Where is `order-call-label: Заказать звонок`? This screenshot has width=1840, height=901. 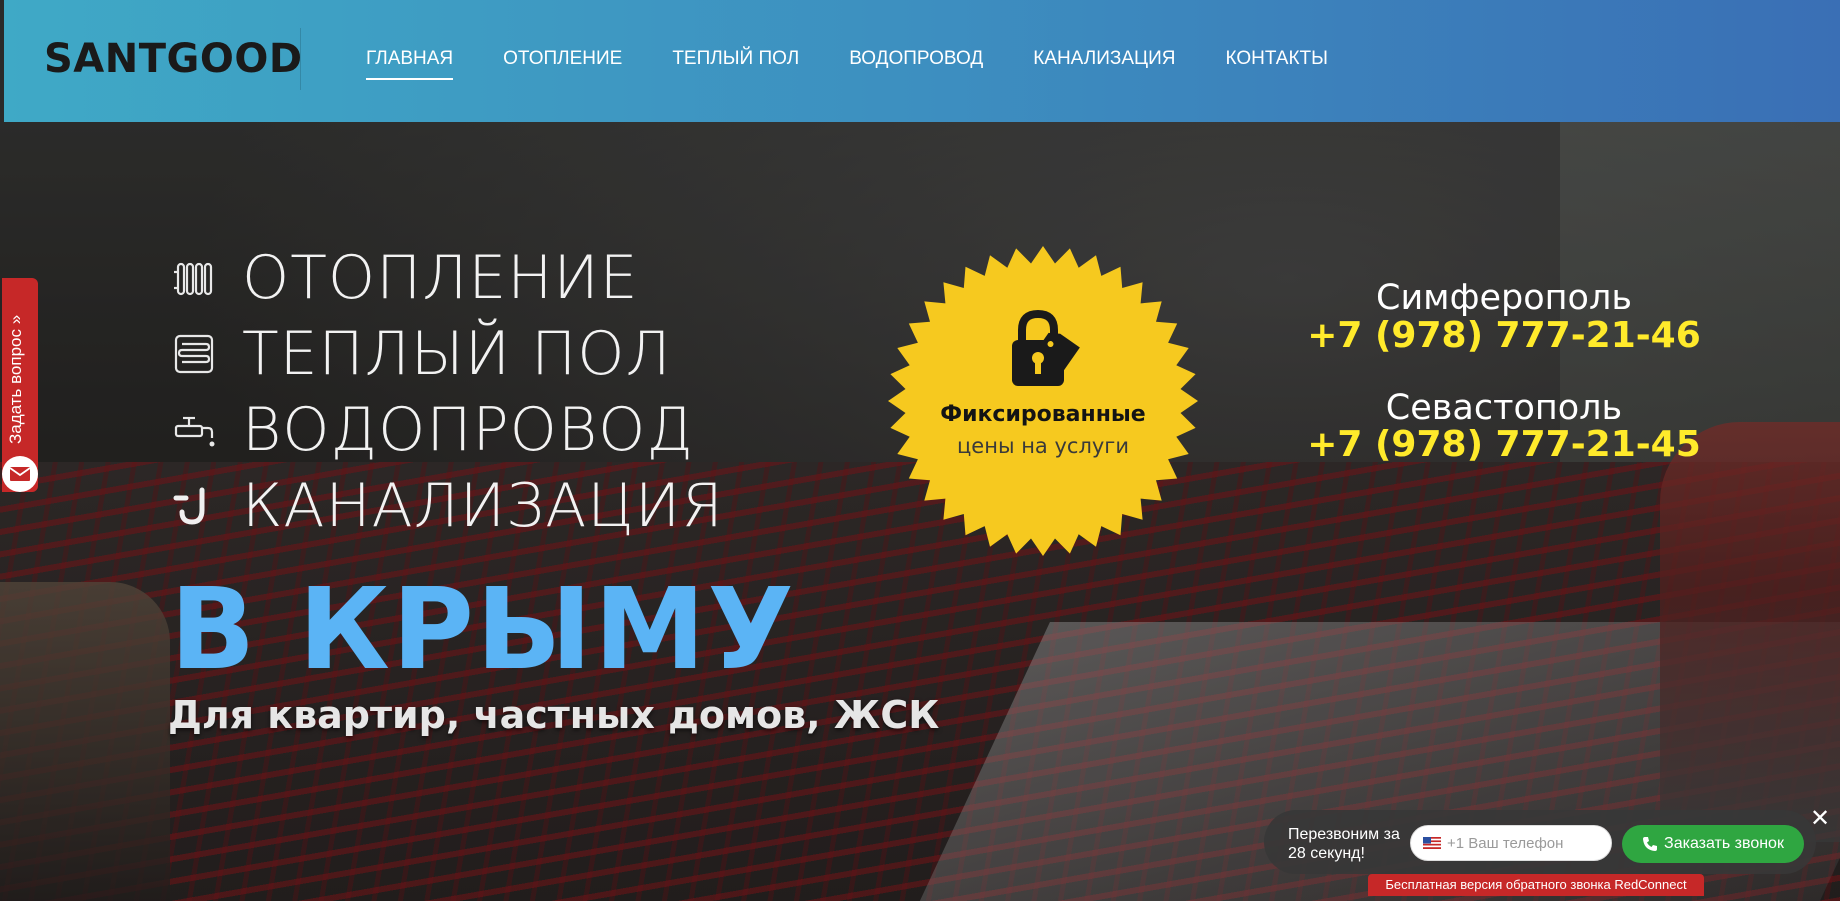 order-call-label: Заказать звонок is located at coordinates (1724, 843).